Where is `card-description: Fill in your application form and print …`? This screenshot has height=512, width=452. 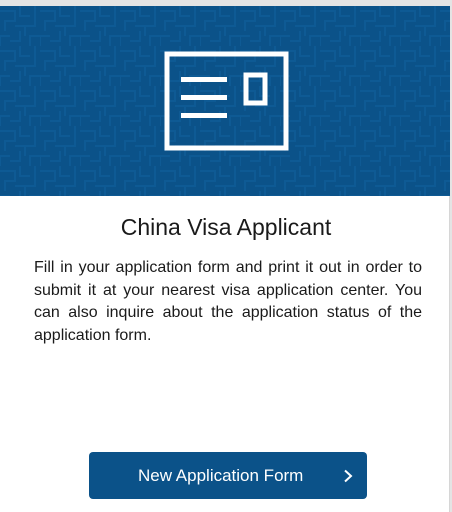
card-description: Fill in your application form and print … is located at coordinates (228, 301).